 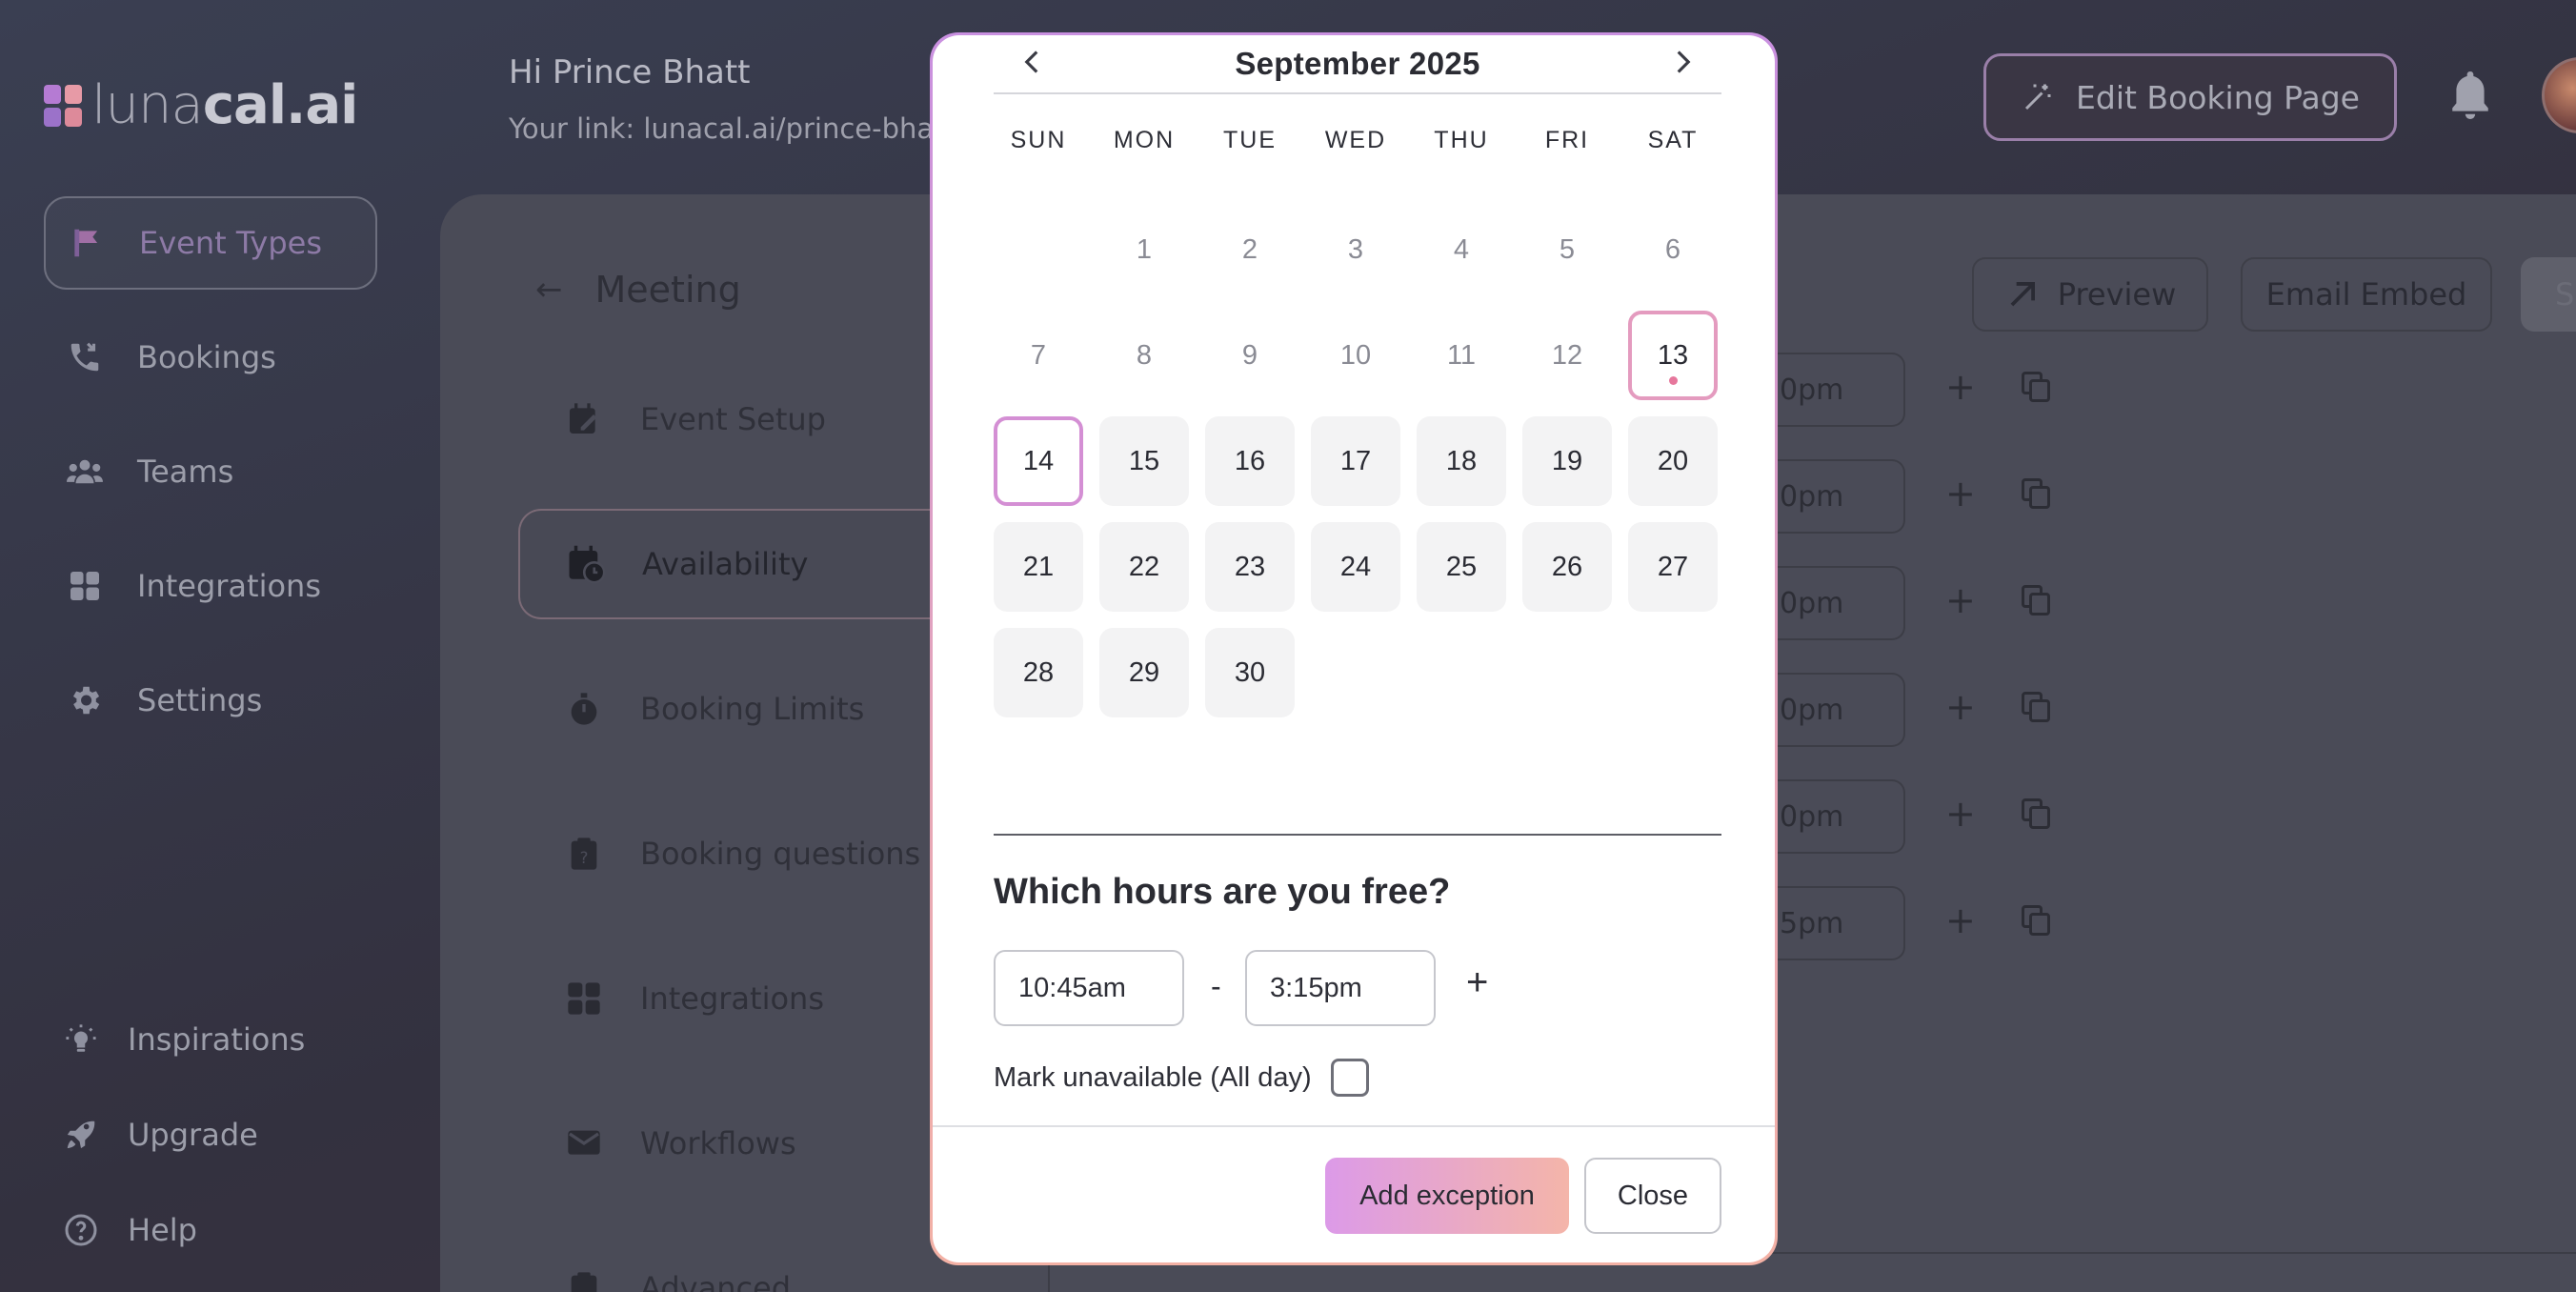 What do you see at coordinates (737, 128) in the screenshot?
I see `booking-link: Your link: lunacal.ai/prince-bhatt-` at bounding box center [737, 128].